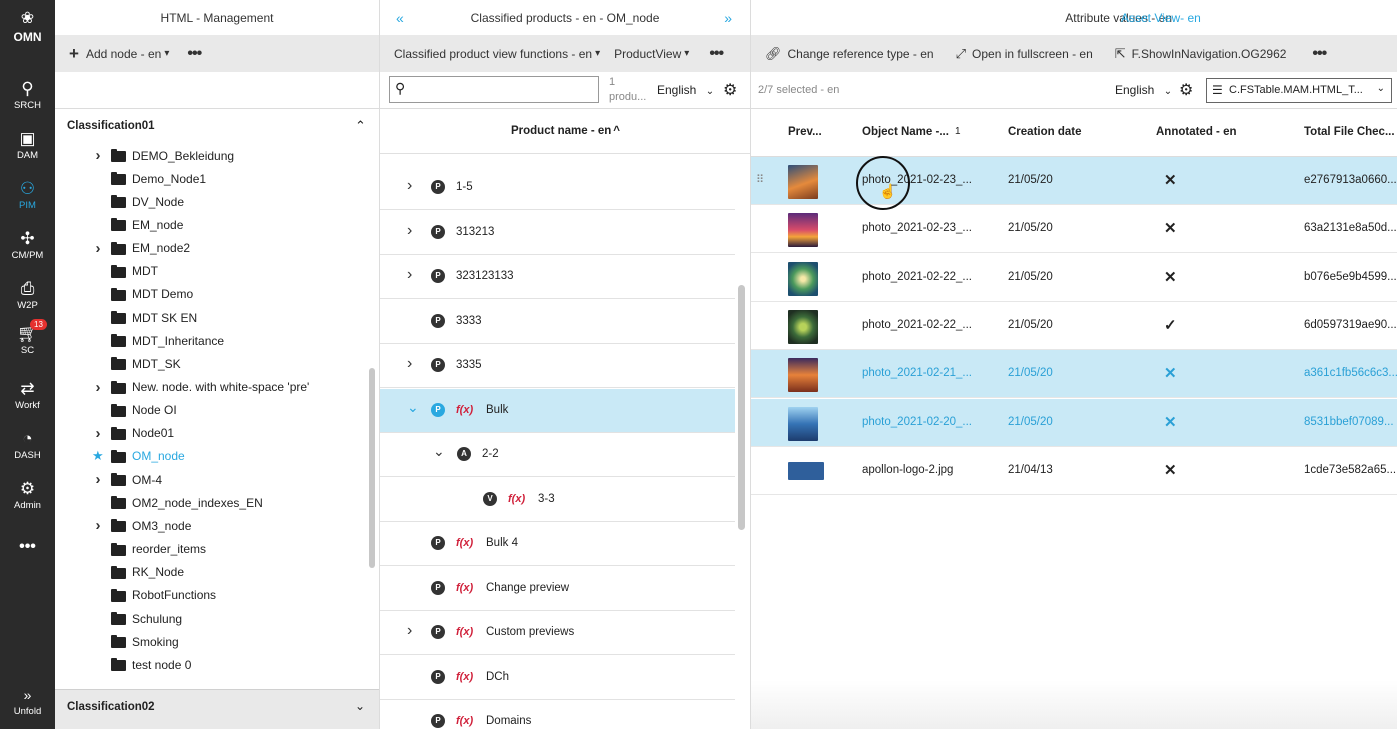 This screenshot has width=1397, height=729. Describe the element at coordinates (1024, 54) in the screenshot. I see `fullscreen-button: ⤢ Open in fullscreen - en` at that location.